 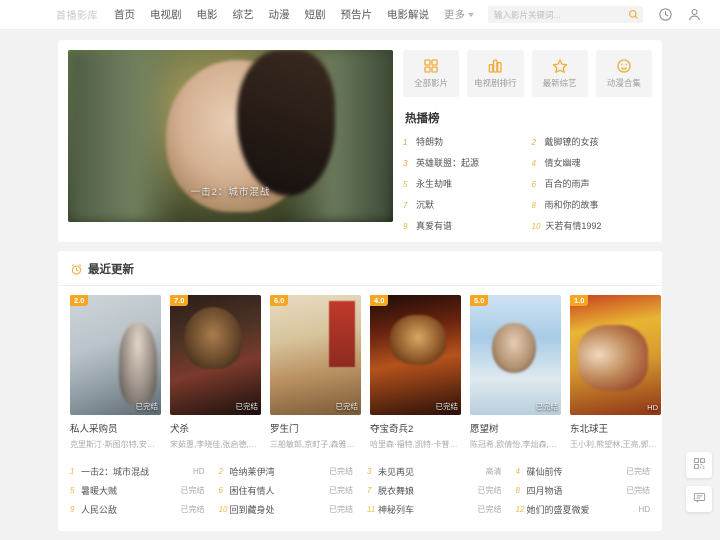 I want to click on rank-title: 永生劫唯, so click(x=434, y=184).